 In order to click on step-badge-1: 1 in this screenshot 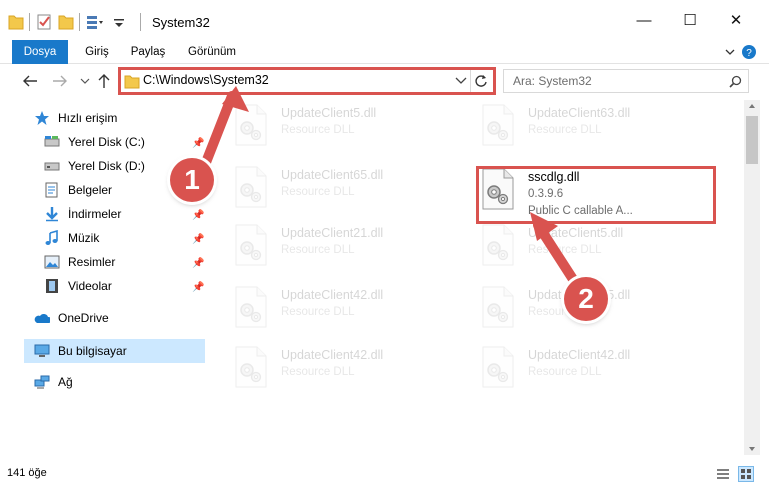, I will do `click(192, 180)`.